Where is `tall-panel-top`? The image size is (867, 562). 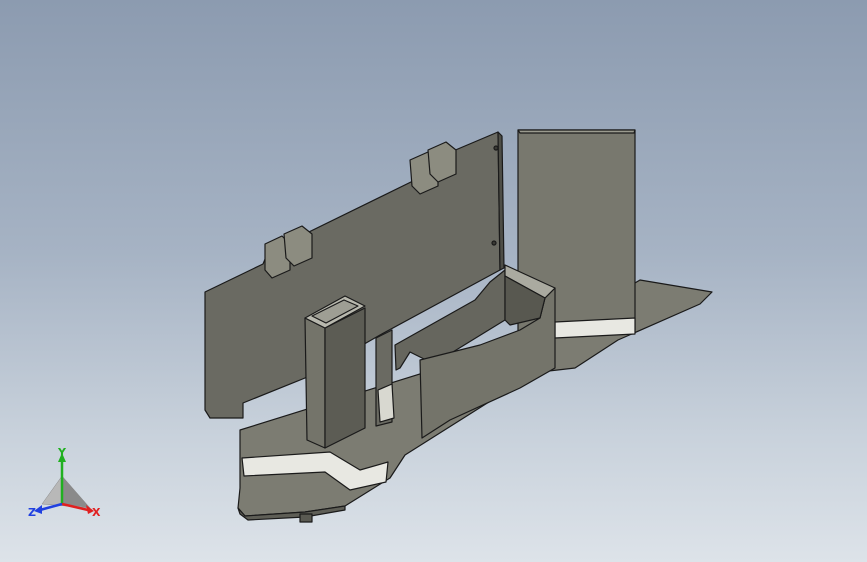
tall-panel-top is located at coordinates (576, 131).